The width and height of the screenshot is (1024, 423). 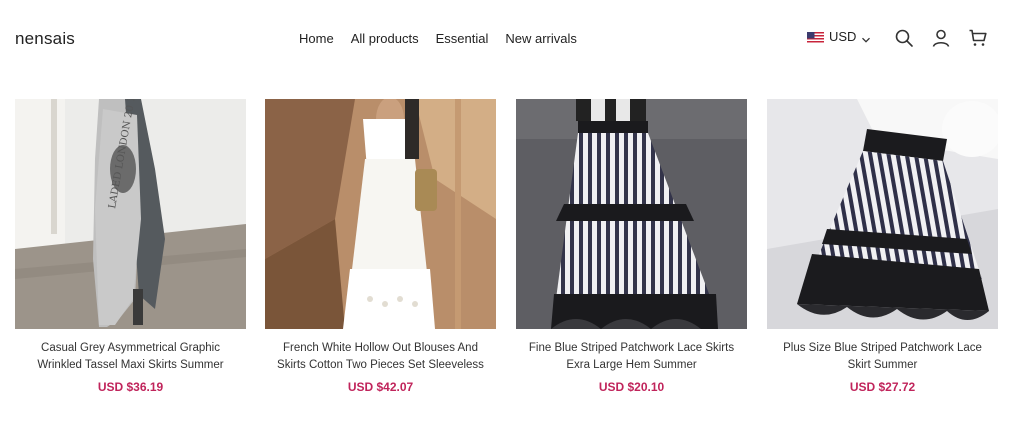 What do you see at coordinates (462, 38) in the screenshot?
I see `nav-essential: Essential` at bounding box center [462, 38].